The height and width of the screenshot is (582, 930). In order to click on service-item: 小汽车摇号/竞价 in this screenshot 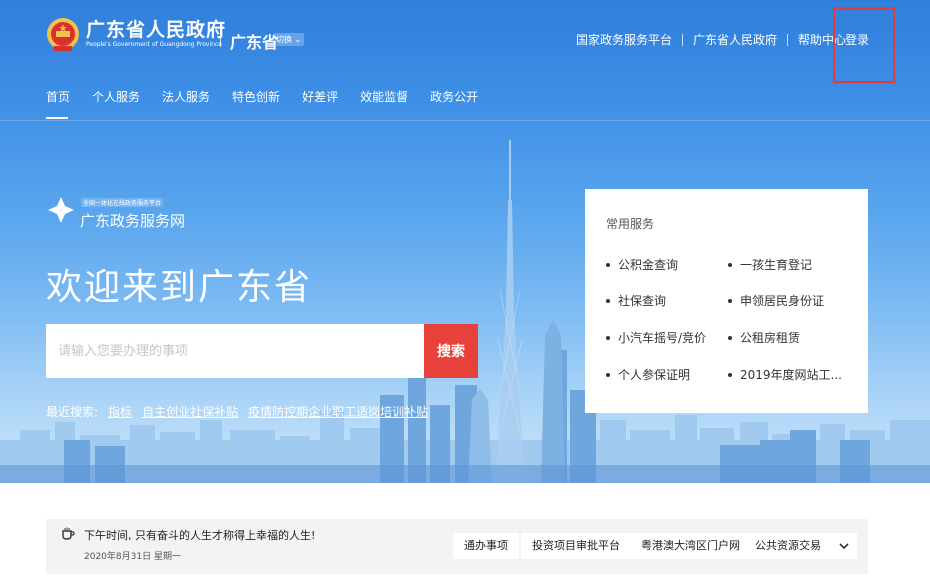, I will do `click(656, 337)`.